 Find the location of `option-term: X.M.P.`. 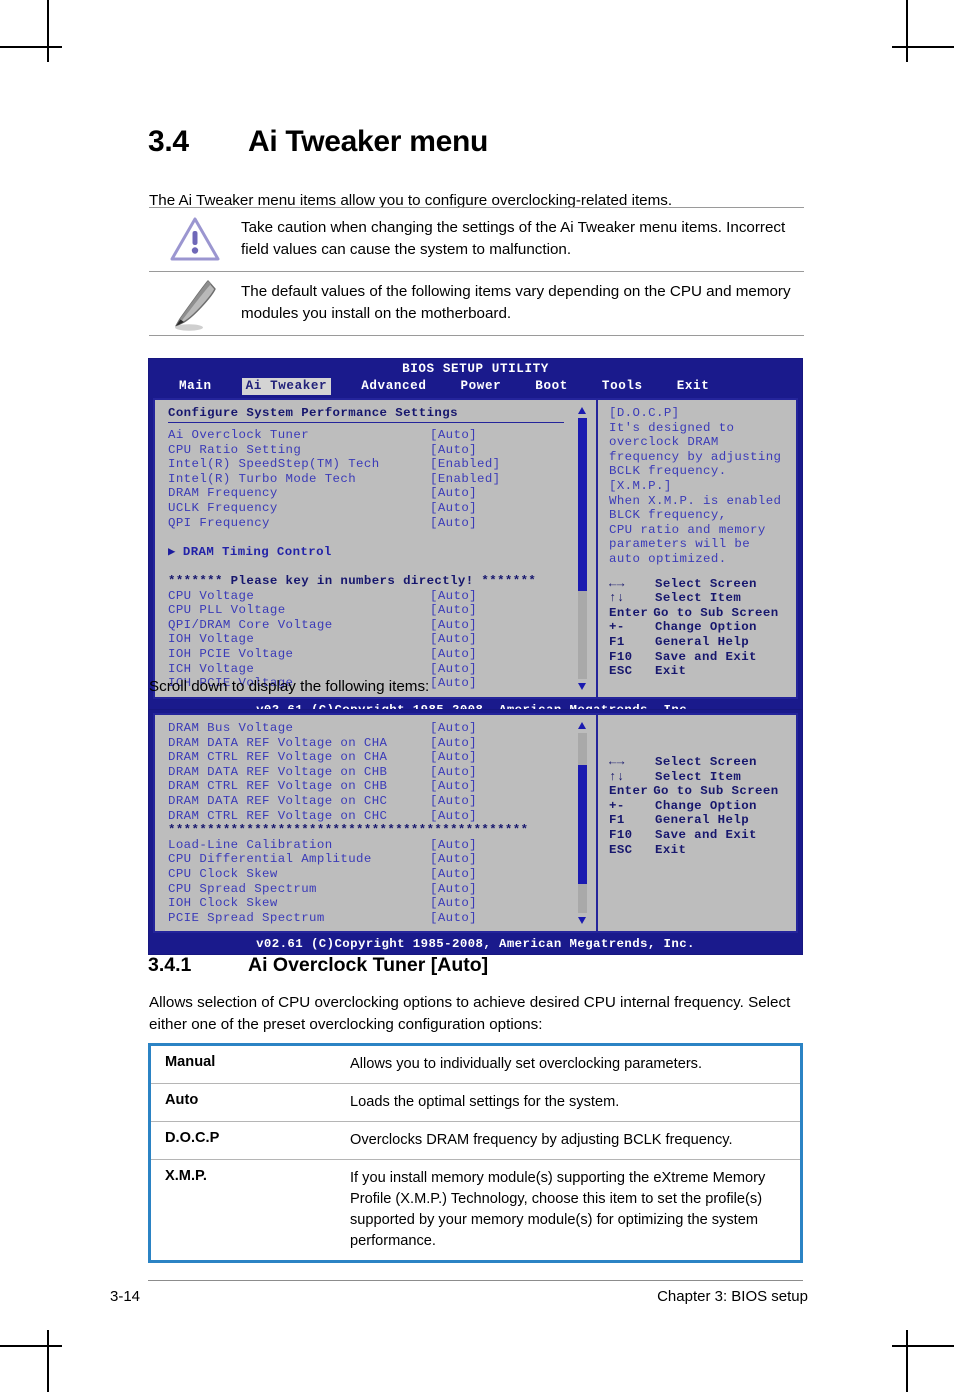

option-term: X.M.P. is located at coordinates (186, 1176).